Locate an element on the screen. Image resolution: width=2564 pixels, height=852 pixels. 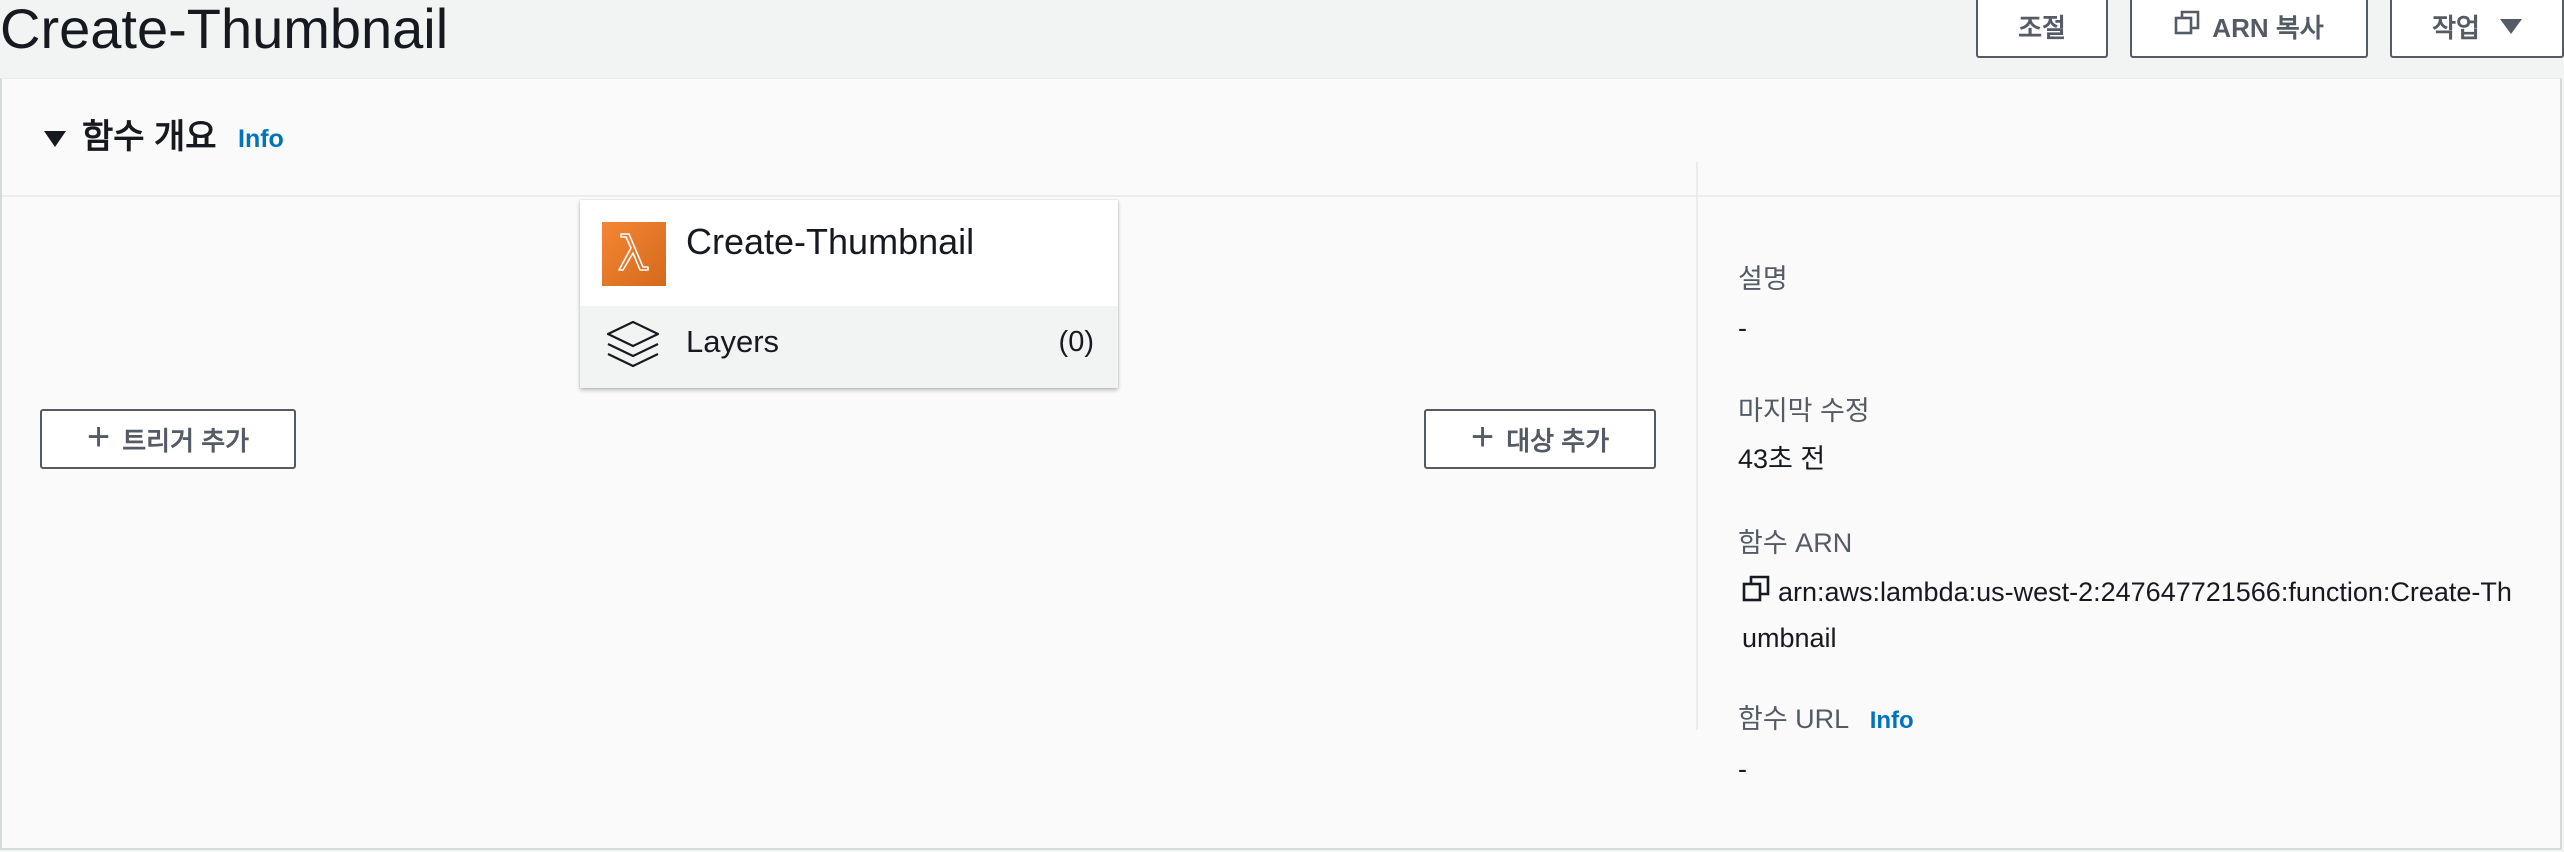
function-name: Create-Thumbnail is located at coordinates (830, 241).